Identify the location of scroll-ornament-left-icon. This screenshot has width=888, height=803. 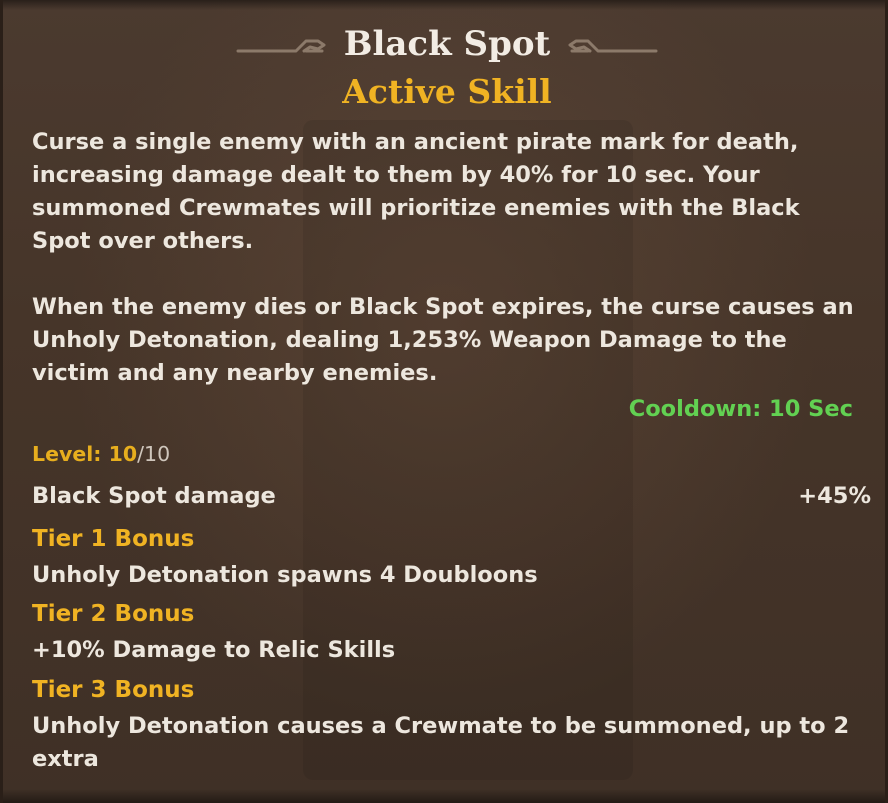
(281, 46).